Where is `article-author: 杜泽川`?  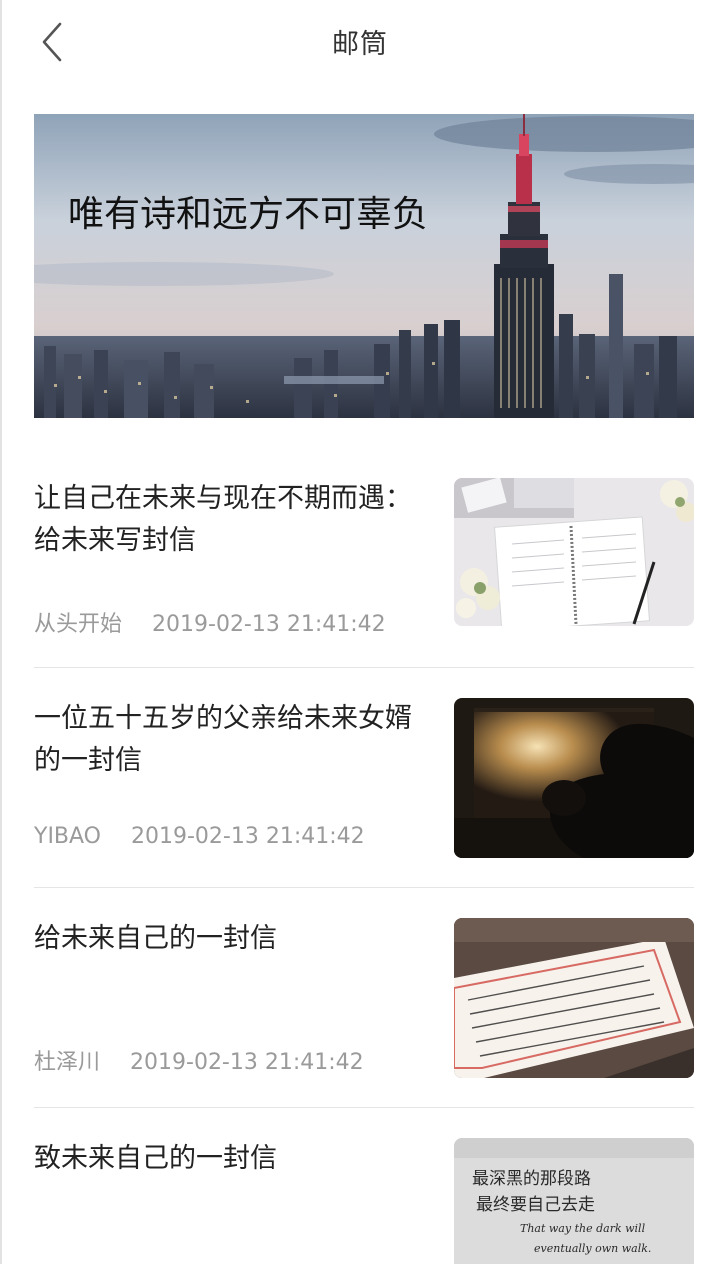 article-author: 杜泽川 is located at coordinates (67, 1062).